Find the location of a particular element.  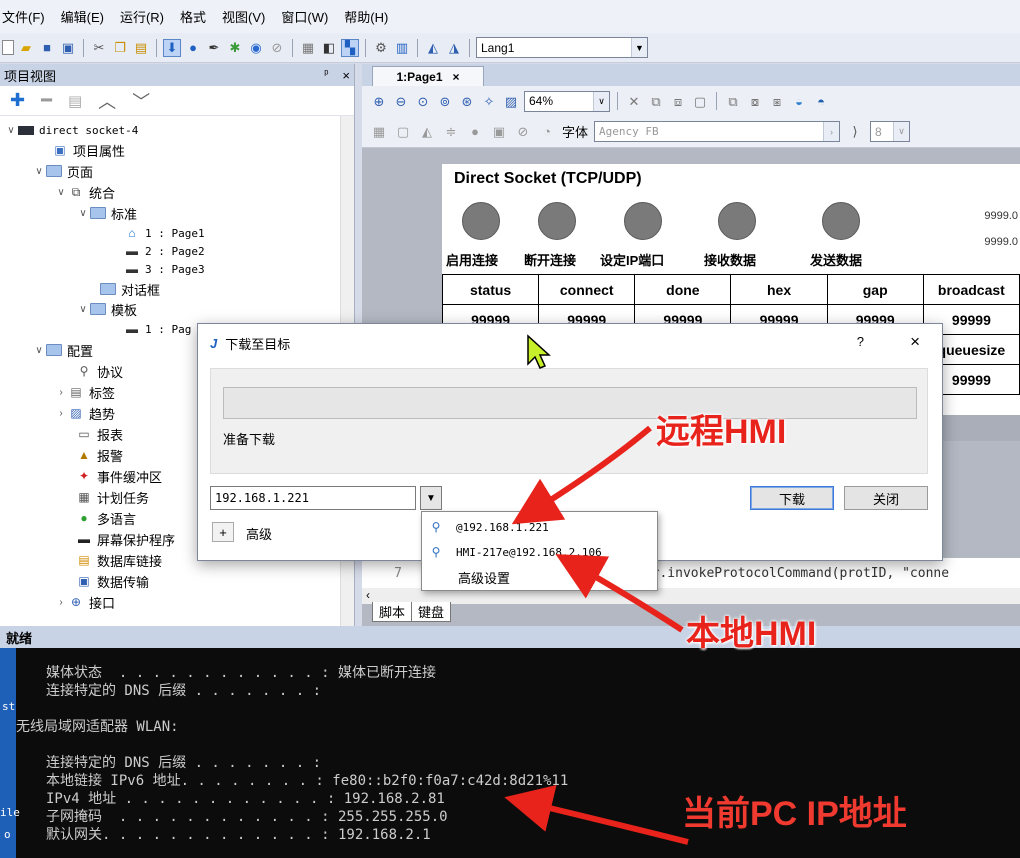

menu-run: 运行(R) is located at coordinates (142, 16).